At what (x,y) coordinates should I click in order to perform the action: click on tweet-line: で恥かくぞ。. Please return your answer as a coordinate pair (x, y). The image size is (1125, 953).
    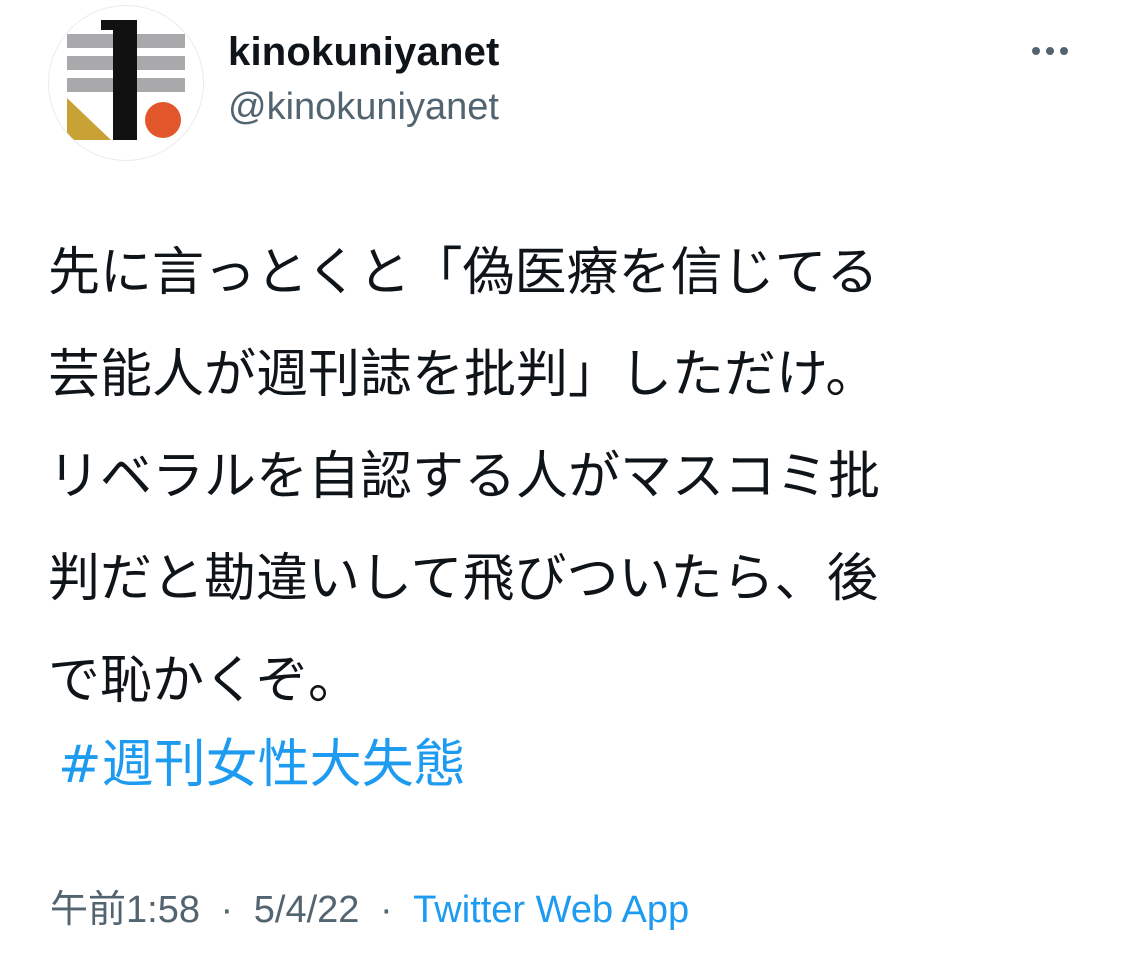
    Looking at the image, I should click on (204, 681).